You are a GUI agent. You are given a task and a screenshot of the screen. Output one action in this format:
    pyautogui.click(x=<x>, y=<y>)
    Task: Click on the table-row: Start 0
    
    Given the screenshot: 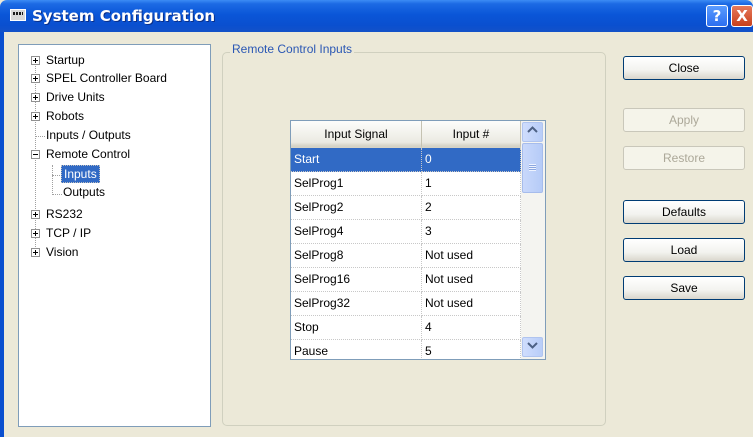 What is the action you would take?
    pyautogui.click(x=406, y=160)
    